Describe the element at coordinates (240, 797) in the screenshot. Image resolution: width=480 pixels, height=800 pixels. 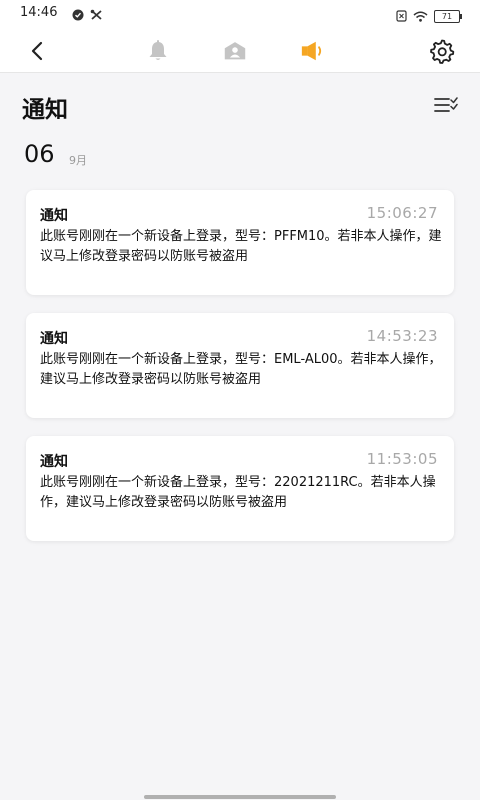
I see `home-indicator` at that location.